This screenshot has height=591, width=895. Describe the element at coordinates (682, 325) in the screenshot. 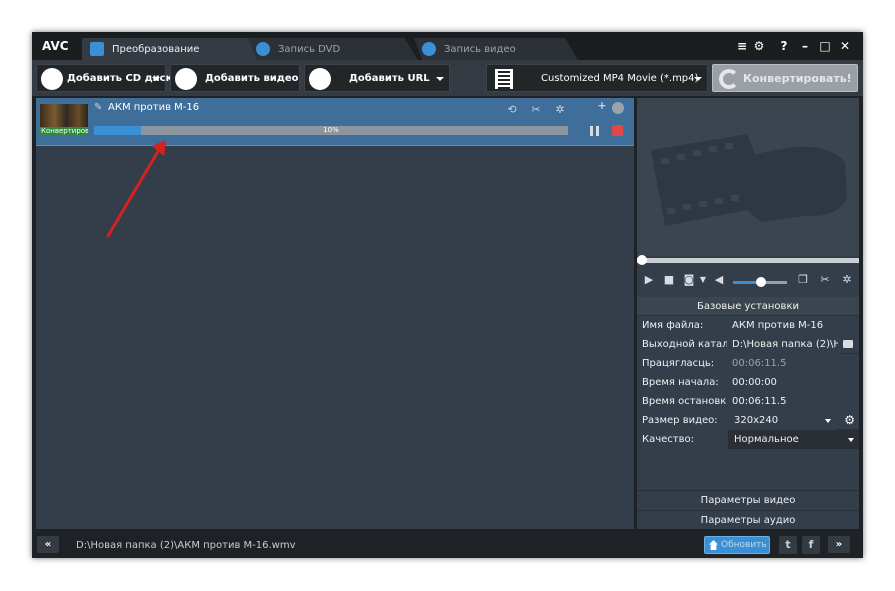

I see `prop-key: Имя файла:` at that location.